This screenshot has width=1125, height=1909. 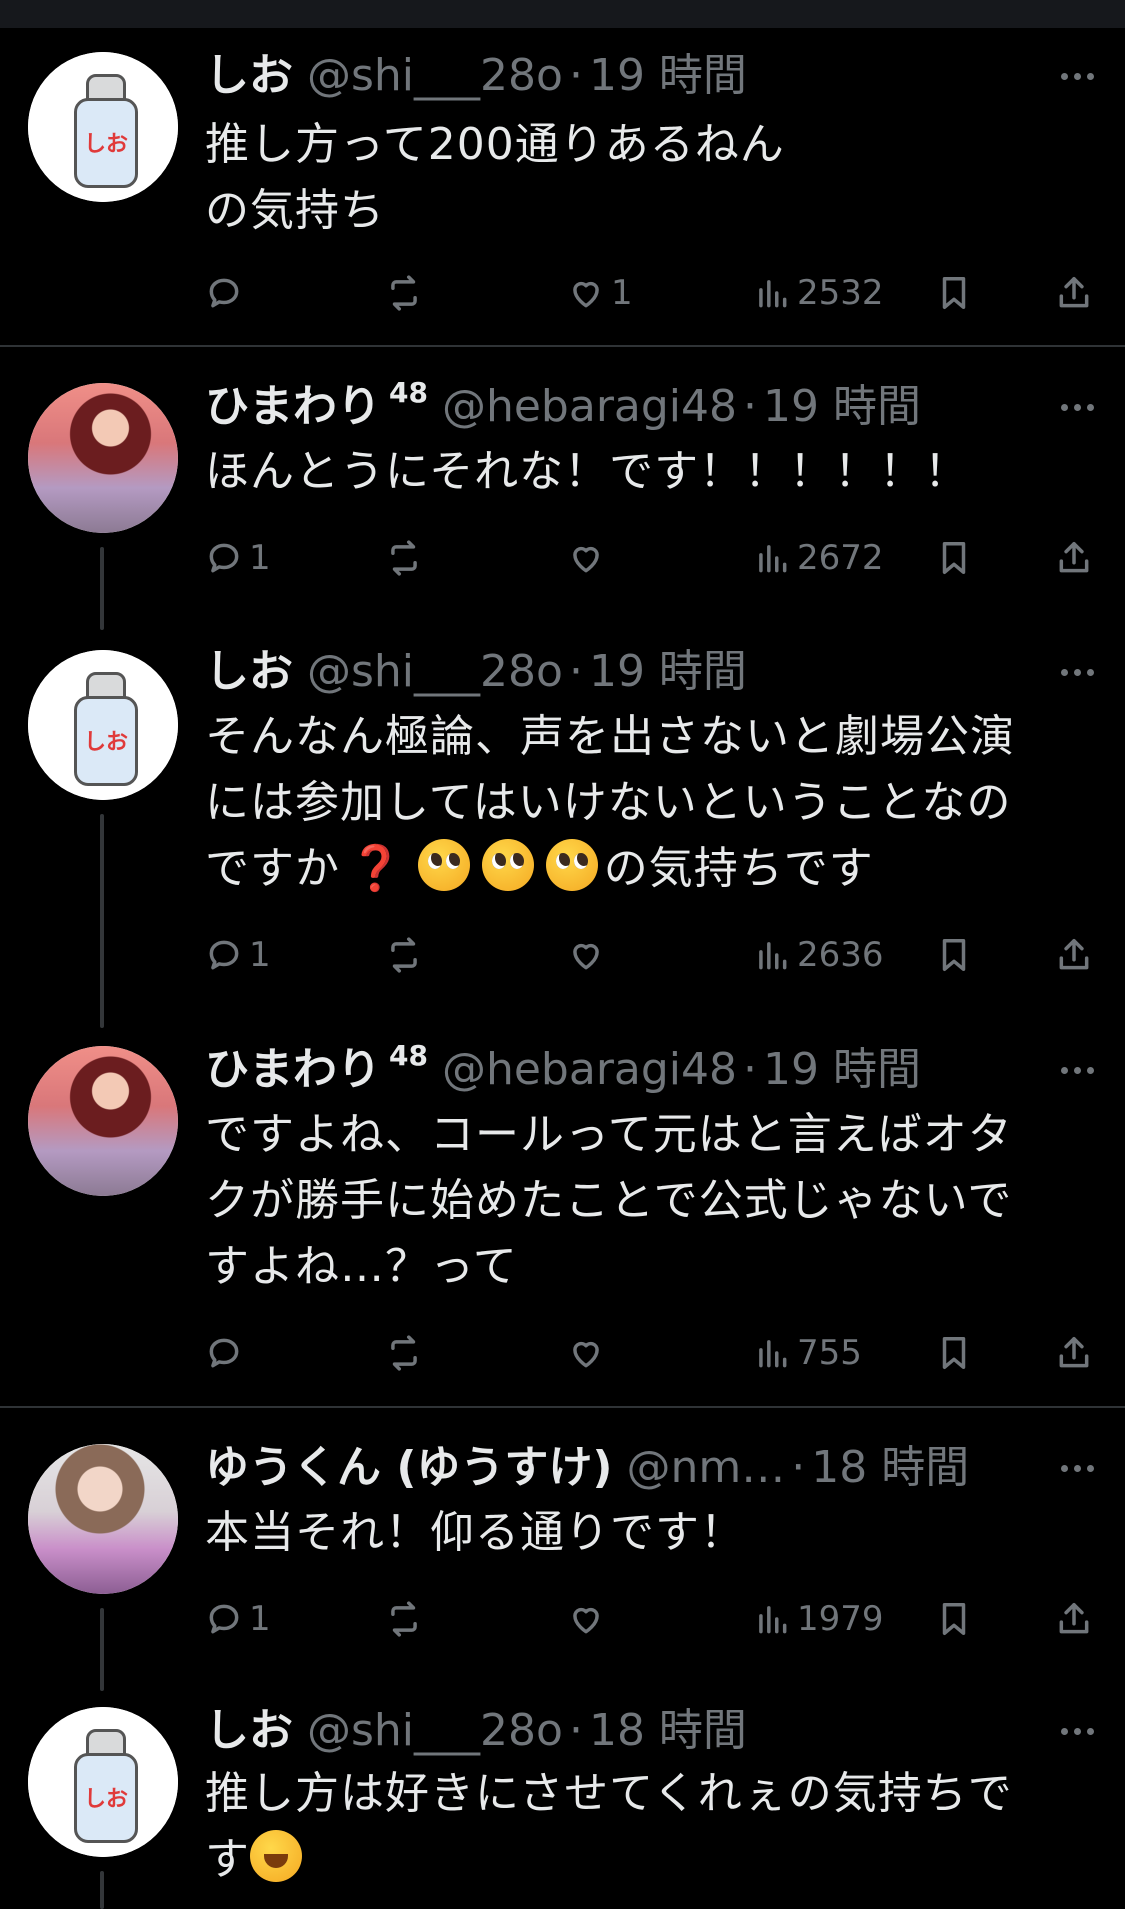 I want to click on avatar-label: しお, so click(x=105, y=742).